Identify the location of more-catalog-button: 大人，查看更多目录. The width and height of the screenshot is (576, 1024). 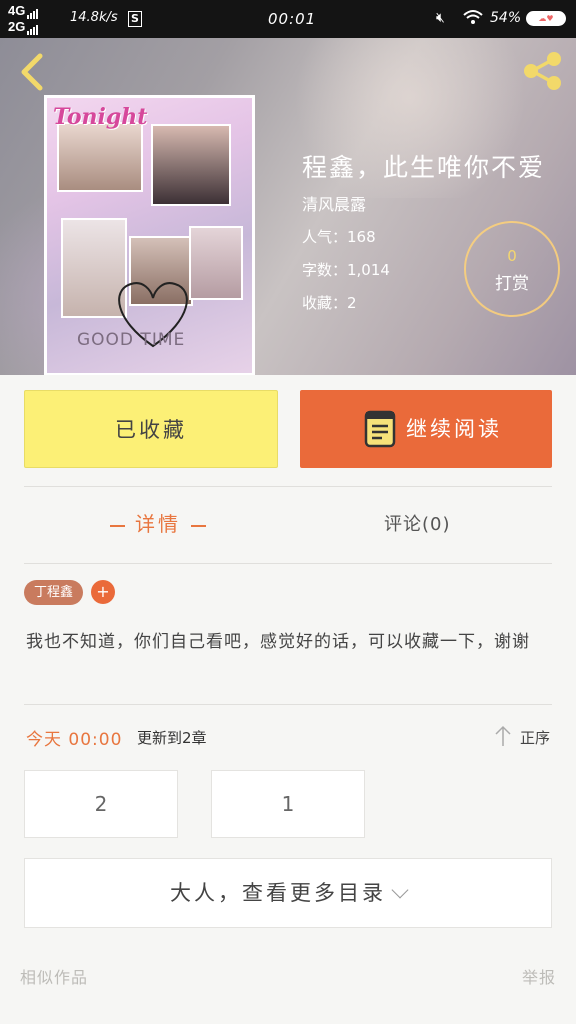
(288, 893).